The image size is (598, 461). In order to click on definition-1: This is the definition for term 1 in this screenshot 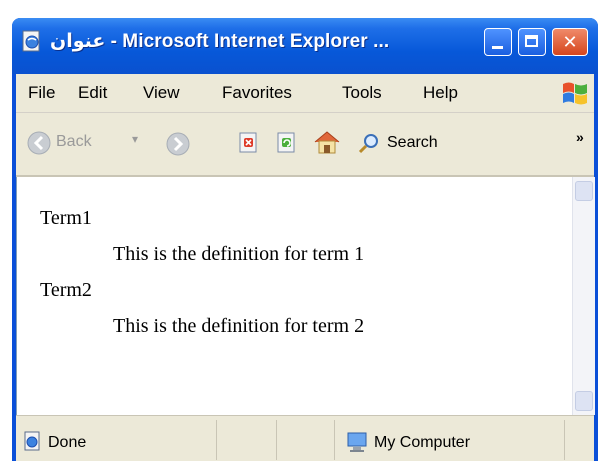, I will do `click(239, 254)`.